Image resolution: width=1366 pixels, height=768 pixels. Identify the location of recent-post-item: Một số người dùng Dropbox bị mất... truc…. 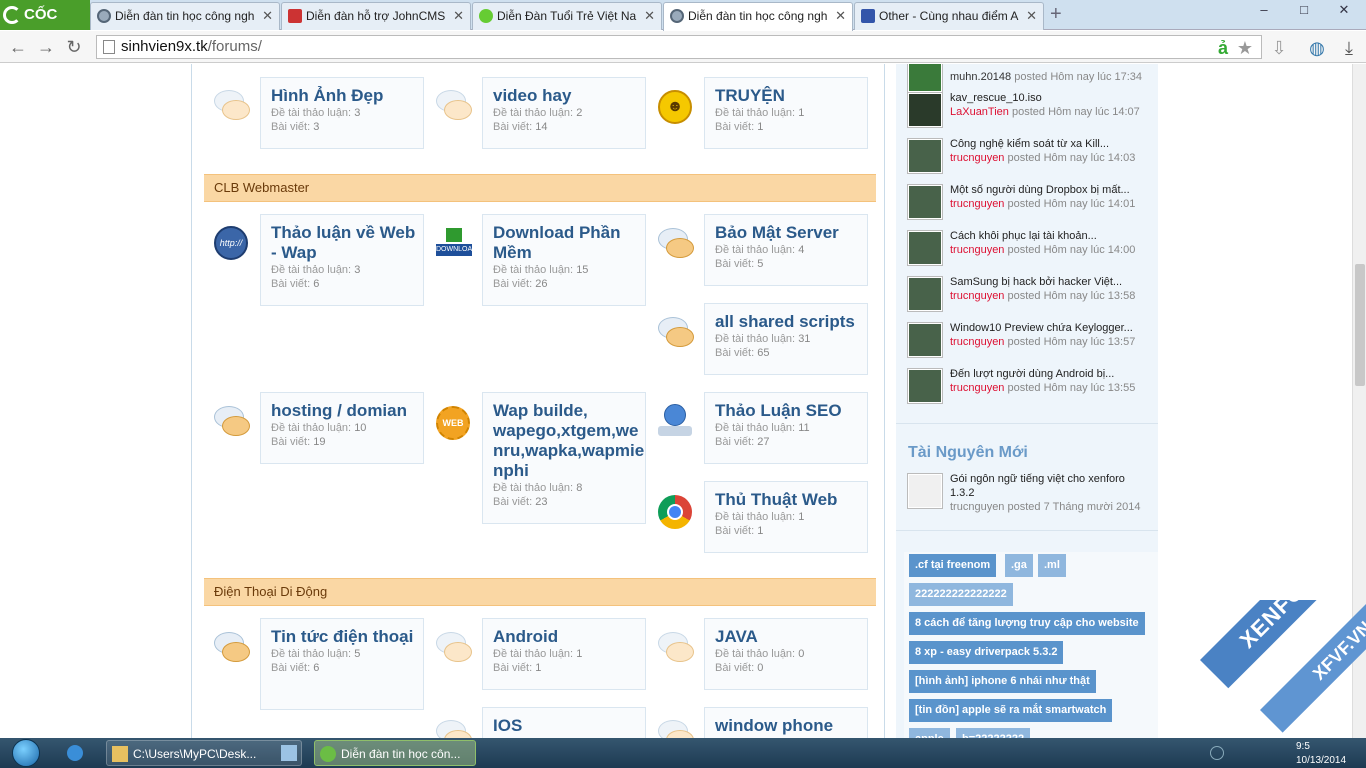
(1030, 206).